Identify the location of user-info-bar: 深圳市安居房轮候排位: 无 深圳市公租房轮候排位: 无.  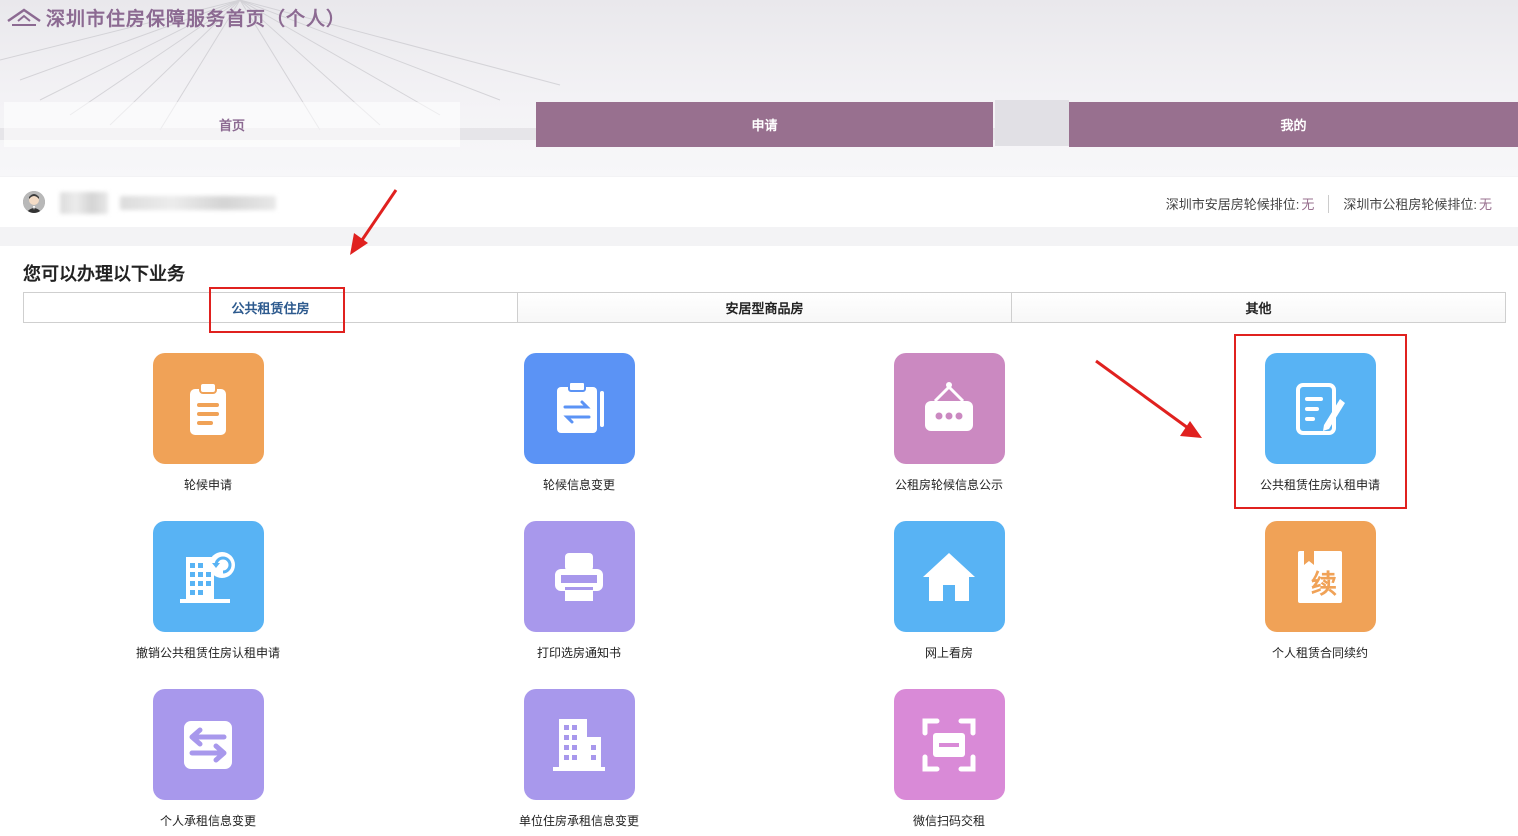
(759, 202).